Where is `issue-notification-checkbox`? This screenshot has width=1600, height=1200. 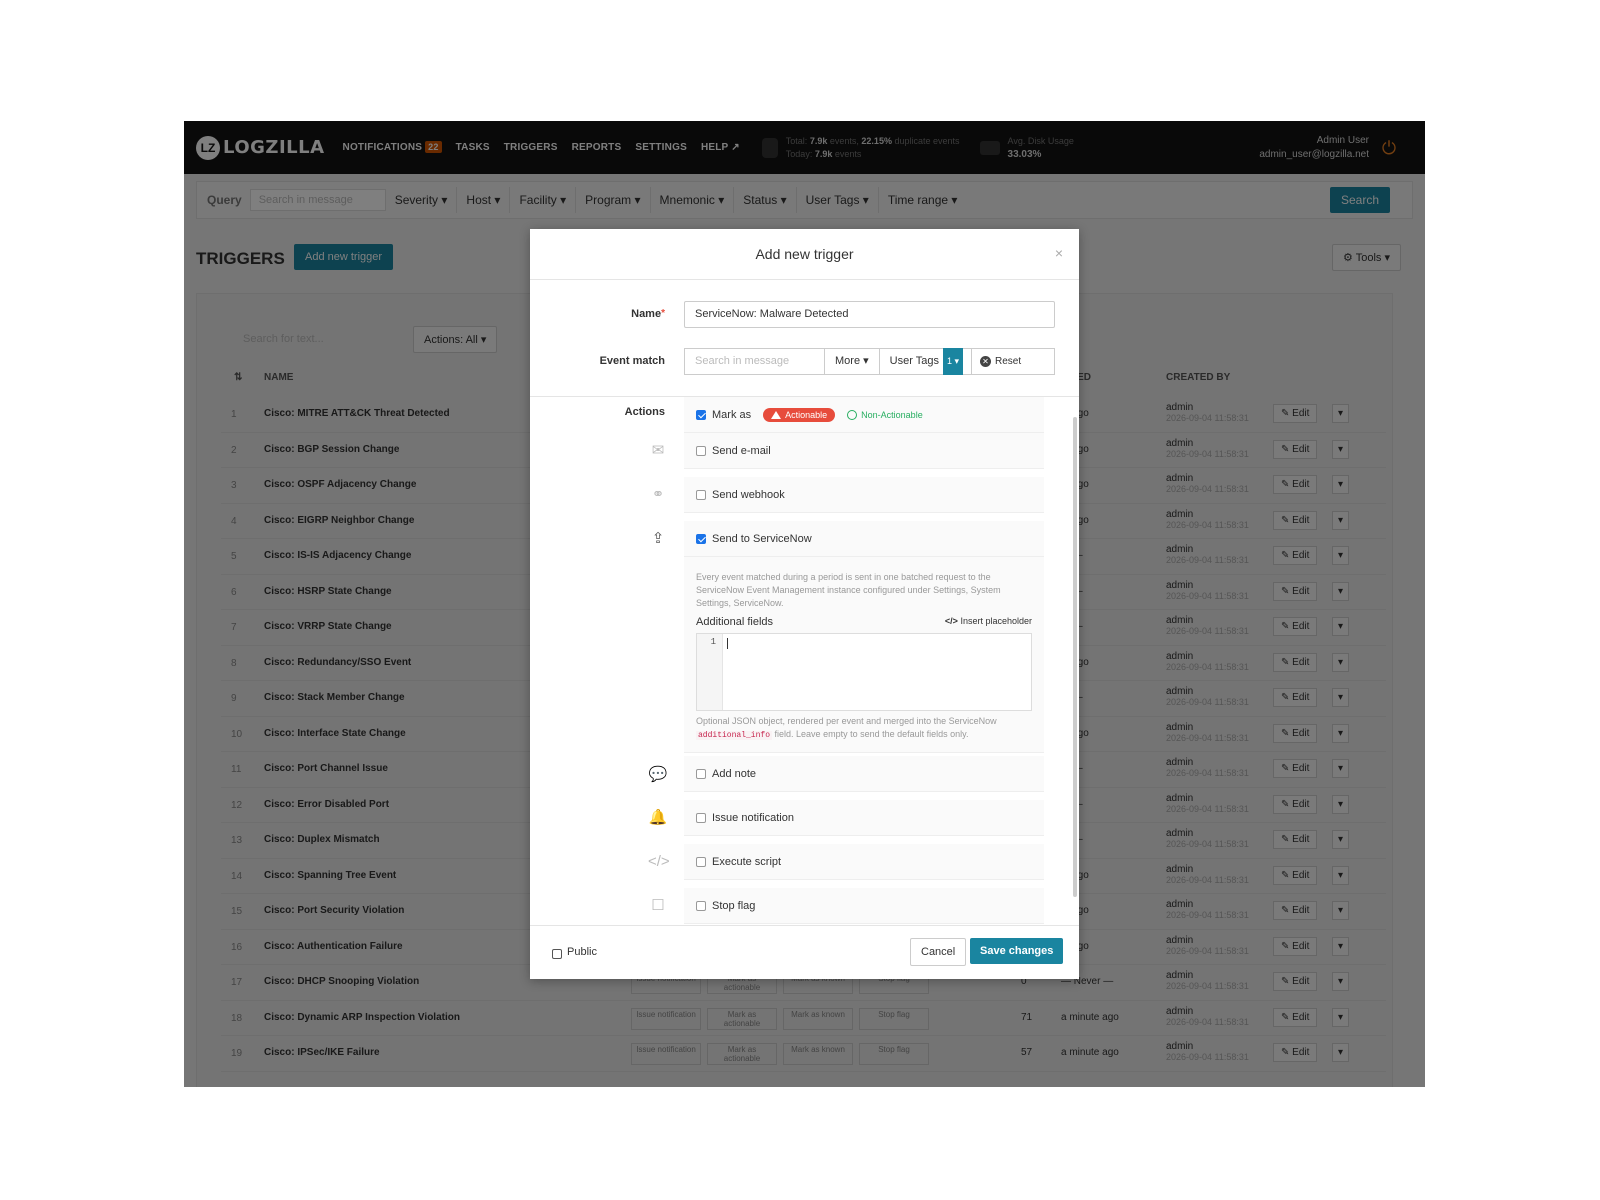
issue-notification-checkbox is located at coordinates (701, 817).